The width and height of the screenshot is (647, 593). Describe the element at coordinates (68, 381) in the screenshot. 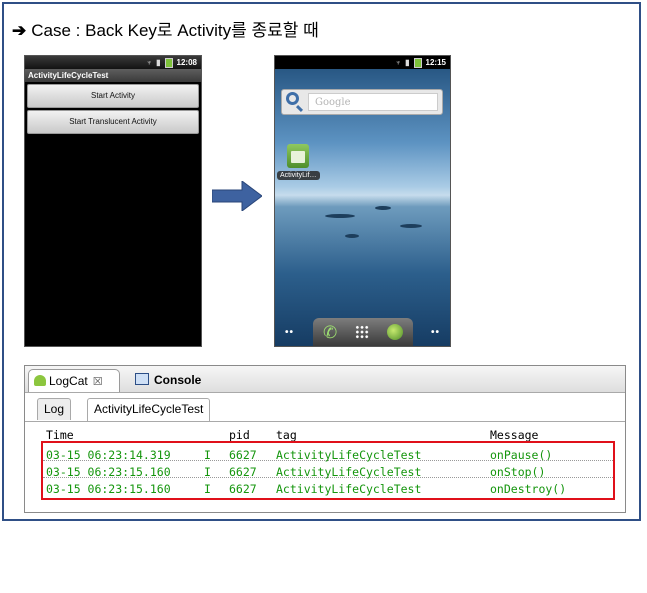

I see `tab-logcat-label: LogCat` at that location.